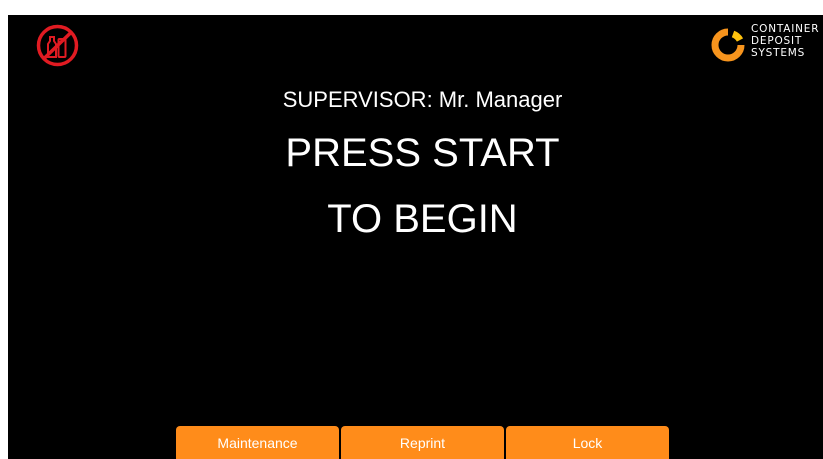  What do you see at coordinates (57, 45) in the screenshot?
I see `no-bottles-icon` at bounding box center [57, 45].